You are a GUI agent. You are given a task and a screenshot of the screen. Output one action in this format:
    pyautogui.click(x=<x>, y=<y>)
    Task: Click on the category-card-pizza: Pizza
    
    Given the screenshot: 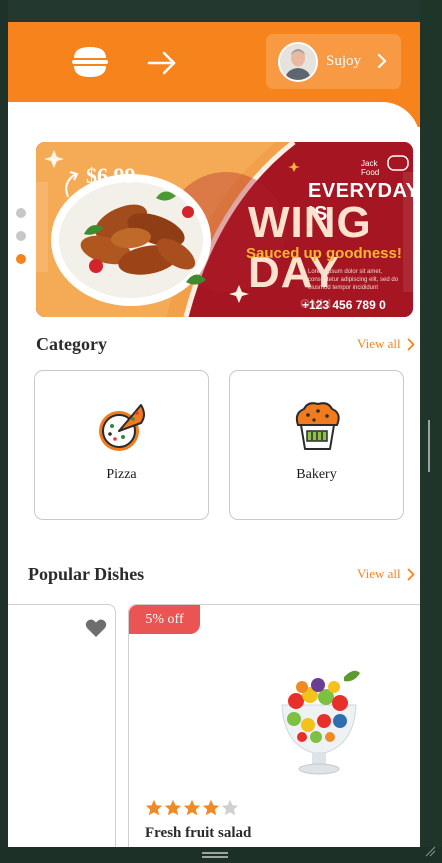 What is the action you would take?
    pyautogui.click(x=121, y=445)
    